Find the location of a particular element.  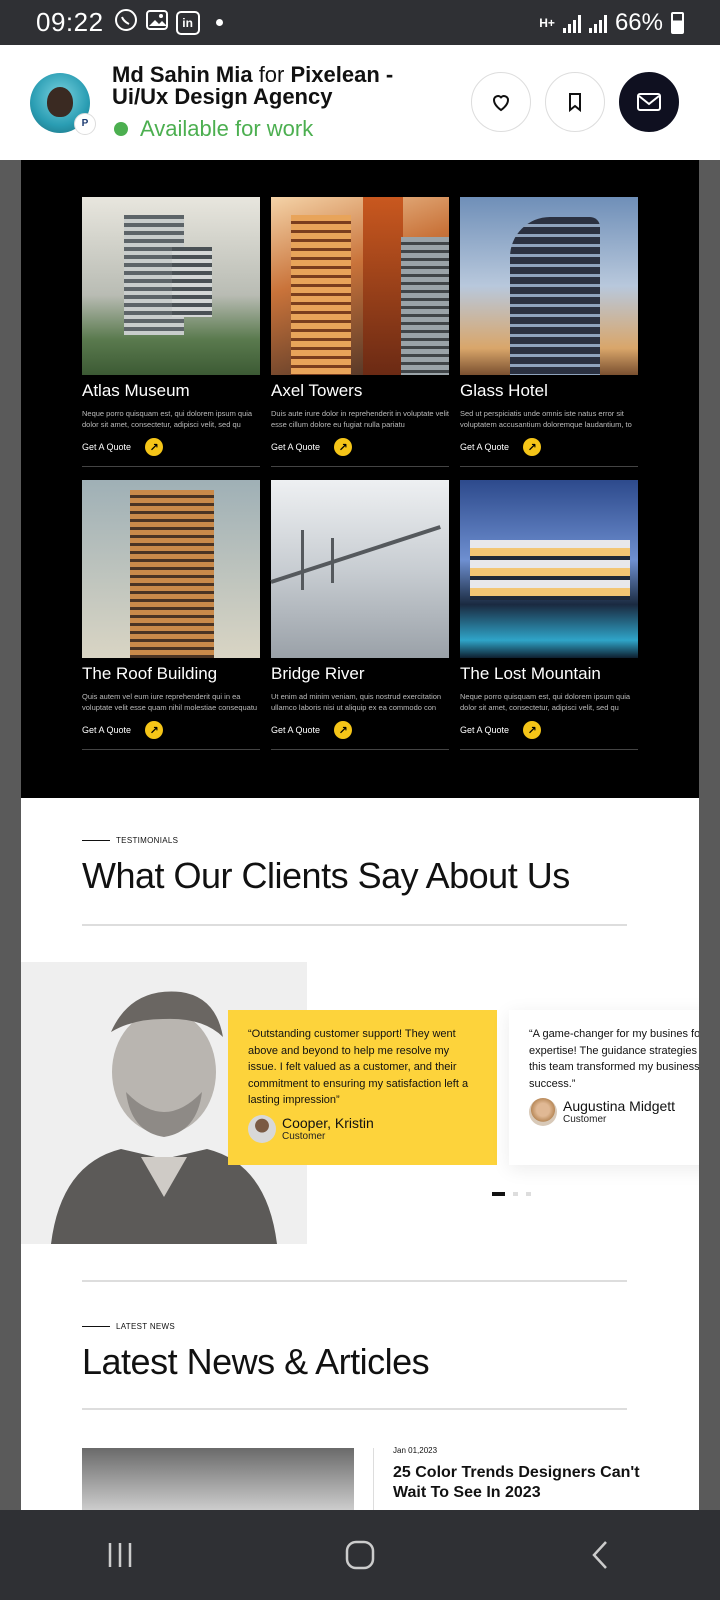

whatsapp-icon is located at coordinates (126, 22).